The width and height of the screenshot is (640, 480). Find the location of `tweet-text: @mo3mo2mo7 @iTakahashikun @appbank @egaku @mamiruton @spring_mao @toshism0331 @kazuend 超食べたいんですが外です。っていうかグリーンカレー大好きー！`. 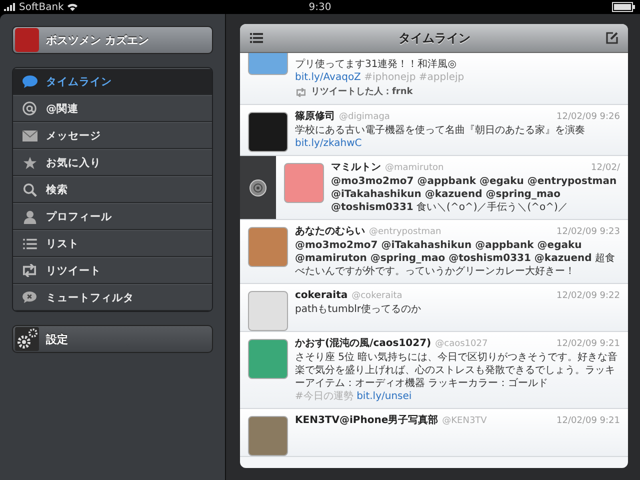

tweet-text: @mo3mo2mo7 @iTakahashikun @appbank @egaku @mamiruton @spring_mao @toshism0331 @kazuend 超食べたいんですが外です。っていうかグリーンカレー大好きー！ is located at coordinates (455, 258).